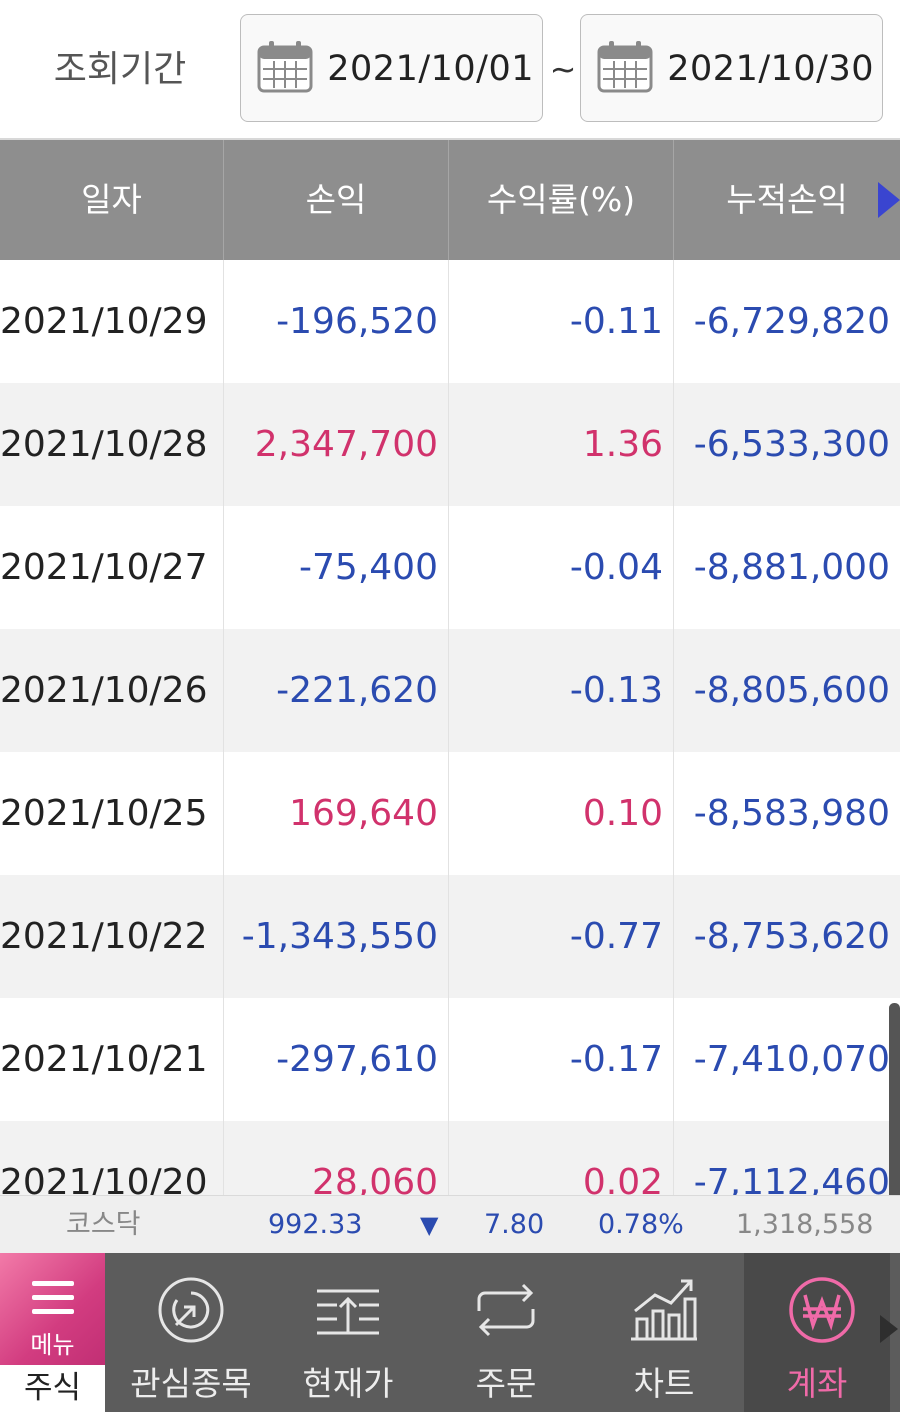 This screenshot has height=1412, width=900. I want to click on table-row: 2021/10/28 2,347,700 1.36 -6,533,300, so click(450, 444).